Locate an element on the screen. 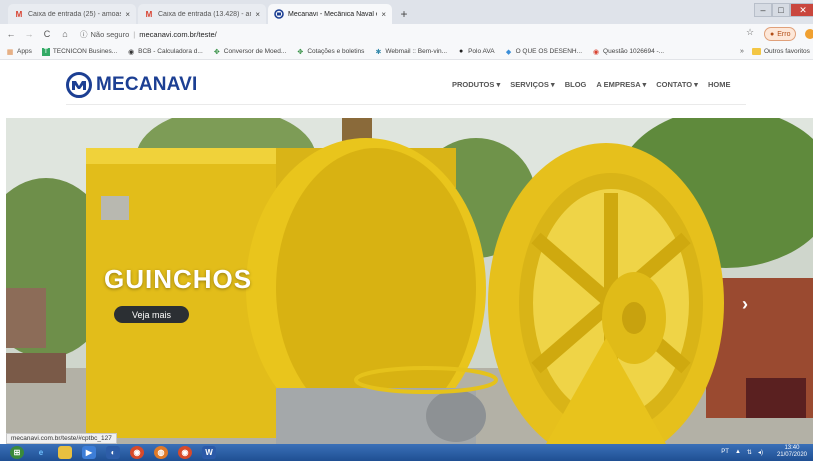 This screenshot has width=813, height=461. slider-next-arrow-icon: › is located at coordinates (745, 304).